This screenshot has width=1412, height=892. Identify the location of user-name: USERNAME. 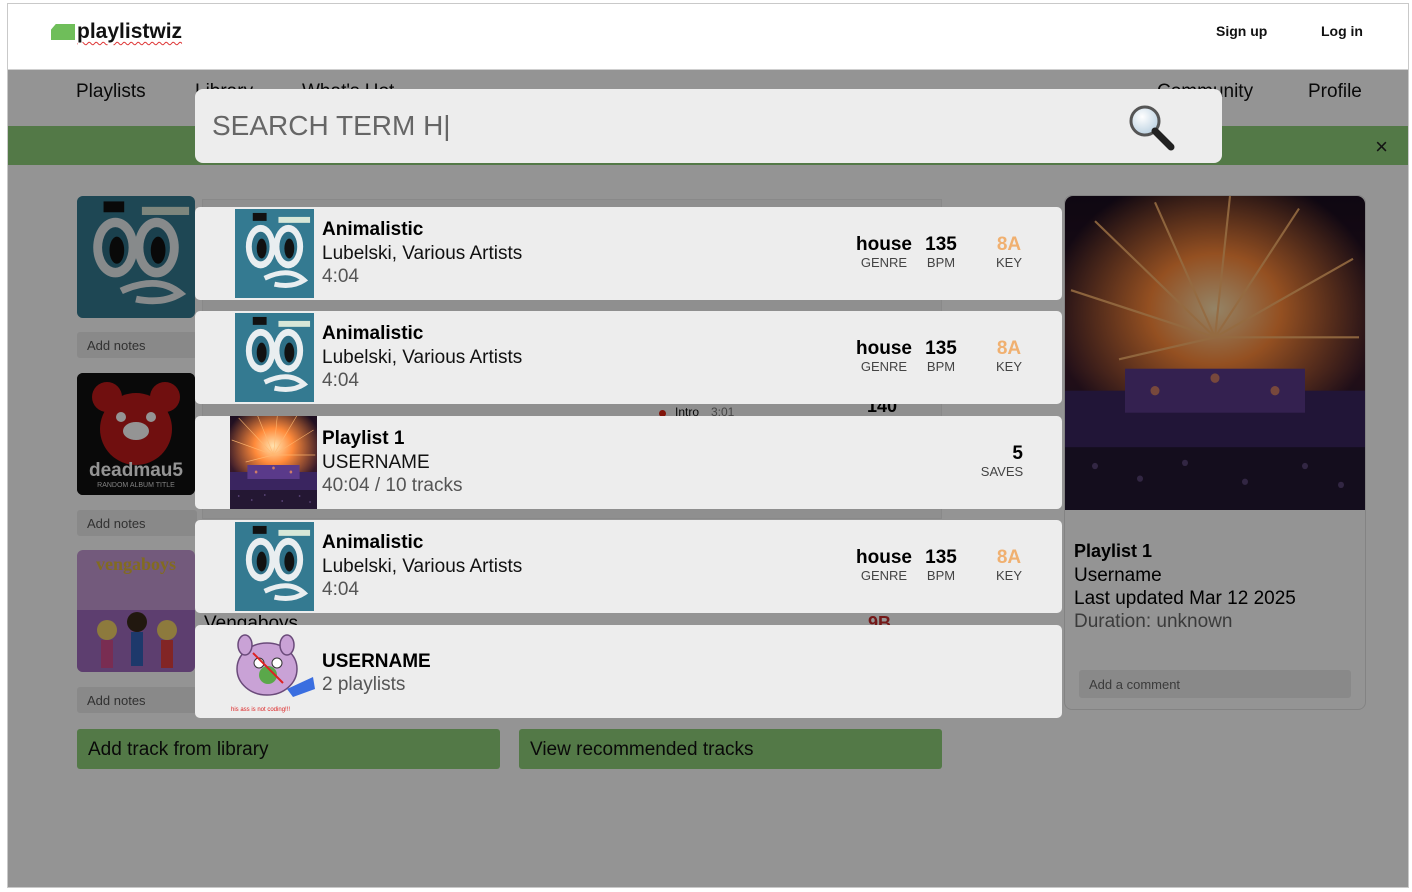
(376, 661).